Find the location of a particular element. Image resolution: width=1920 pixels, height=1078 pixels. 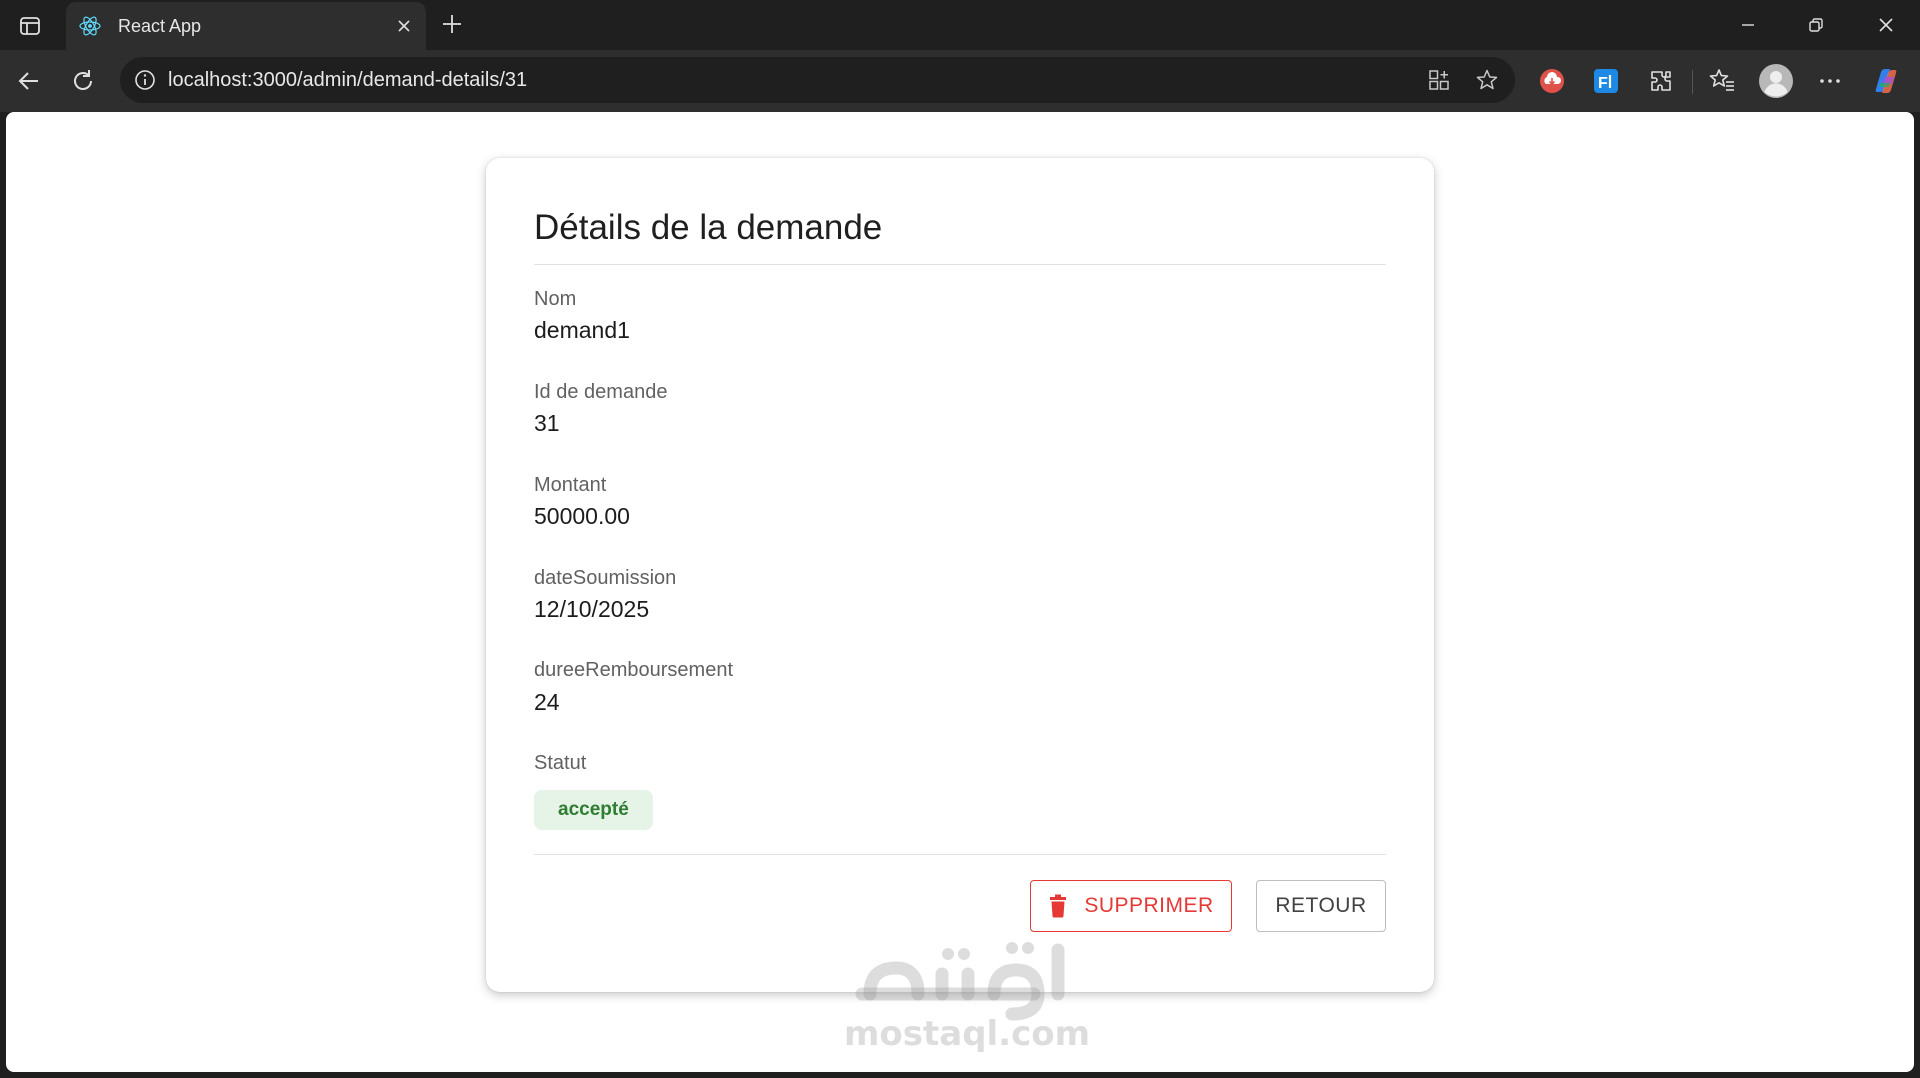

status-badge: accepté is located at coordinates (593, 810).